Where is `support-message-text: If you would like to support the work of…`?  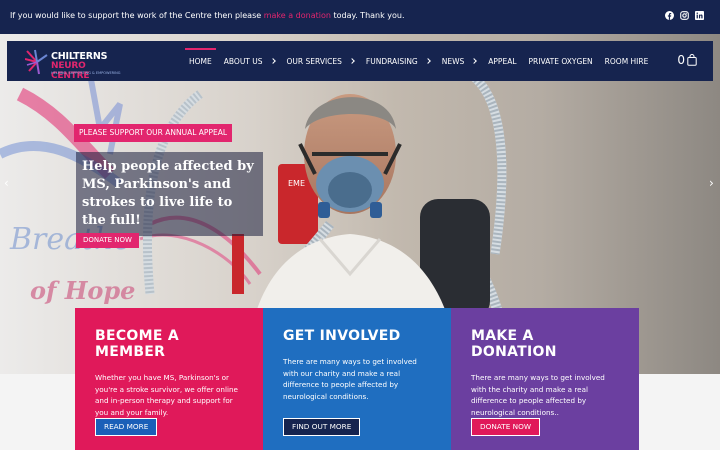 support-message-text: If you would like to support the work of… is located at coordinates (136, 15).